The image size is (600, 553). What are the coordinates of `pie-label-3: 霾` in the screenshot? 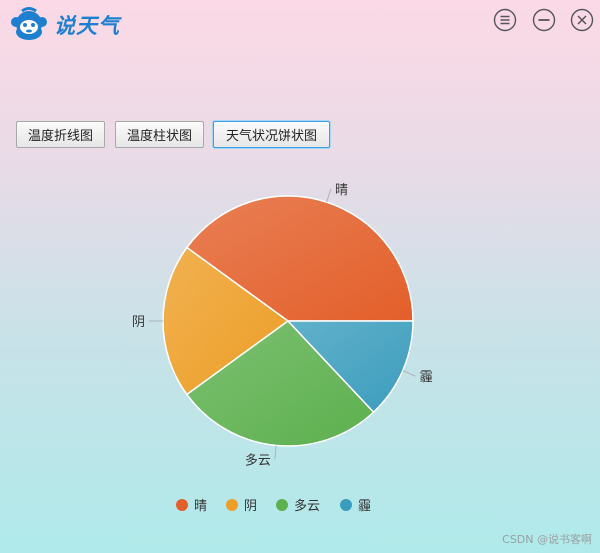 It's located at (426, 377).